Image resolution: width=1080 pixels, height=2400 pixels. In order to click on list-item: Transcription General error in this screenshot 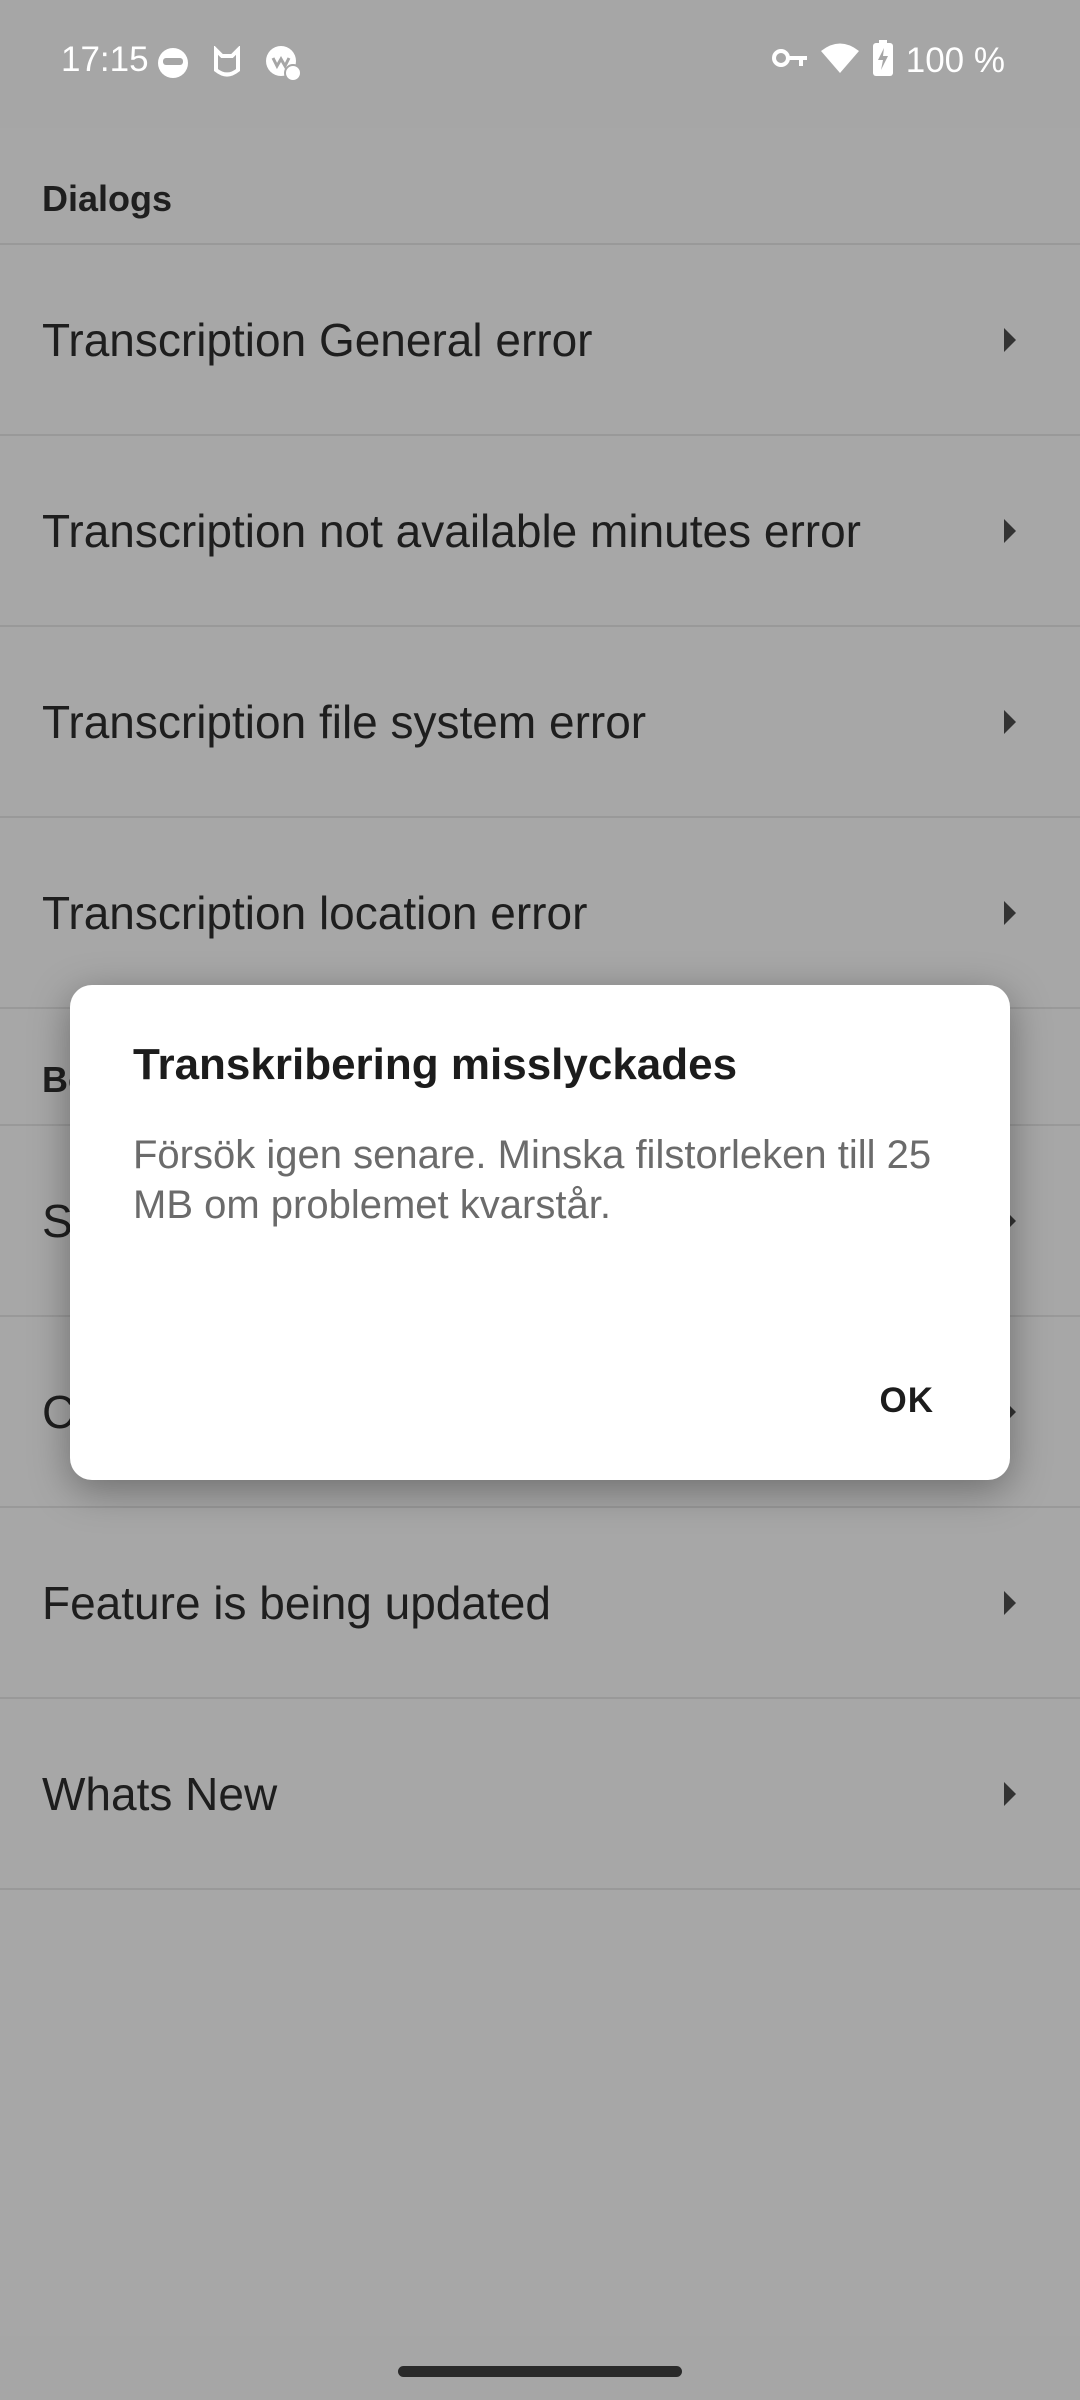, I will do `click(540, 340)`.